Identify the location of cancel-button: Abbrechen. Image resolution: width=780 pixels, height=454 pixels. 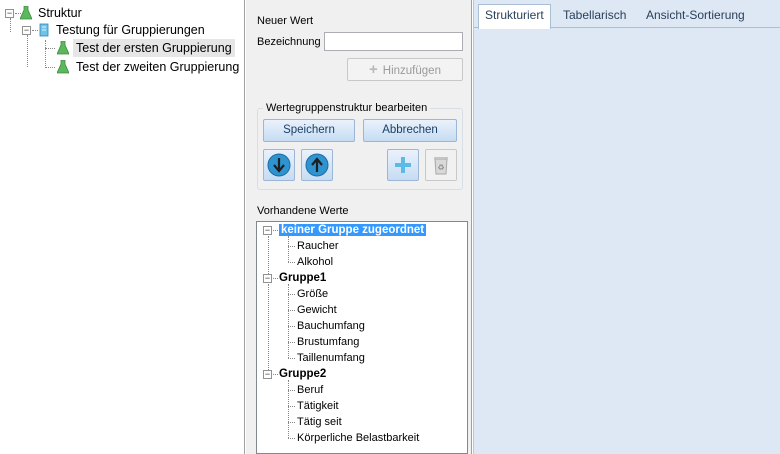
(410, 130).